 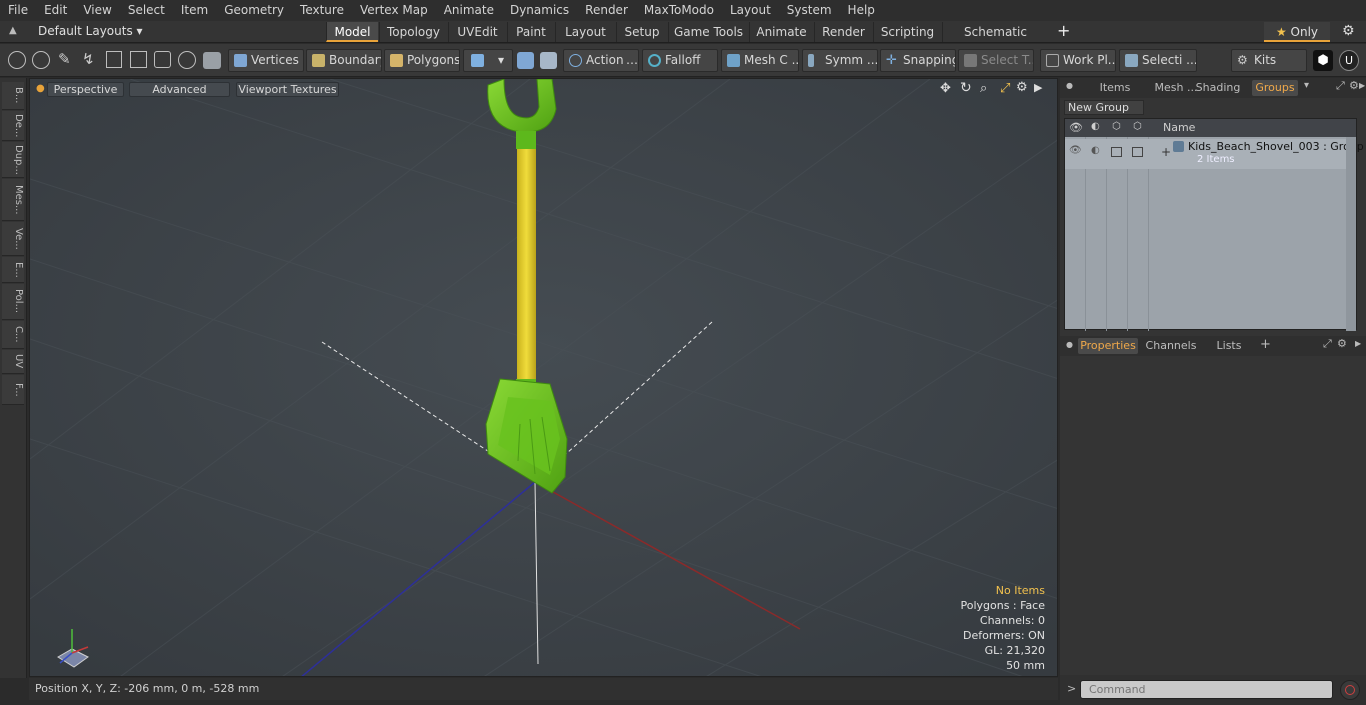 What do you see at coordinates (1171, 346) in the screenshot?
I see `tab-channels: Channels` at bounding box center [1171, 346].